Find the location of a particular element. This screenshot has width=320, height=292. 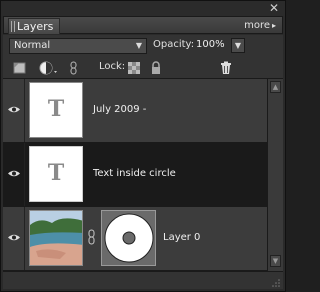

layer-tools-row: Lock: is located at coordinates (143, 68).